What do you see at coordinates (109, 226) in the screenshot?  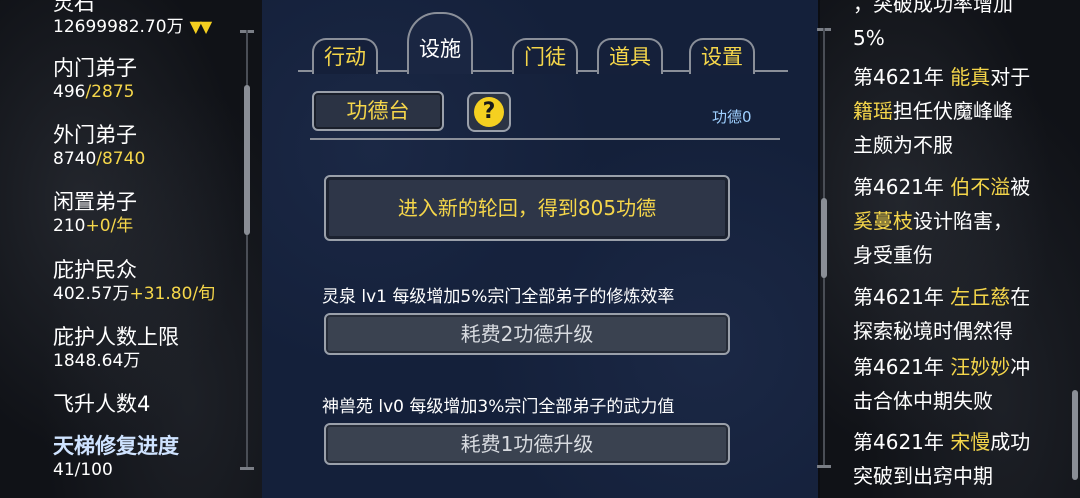 I see `idle-rate: +0/年` at bounding box center [109, 226].